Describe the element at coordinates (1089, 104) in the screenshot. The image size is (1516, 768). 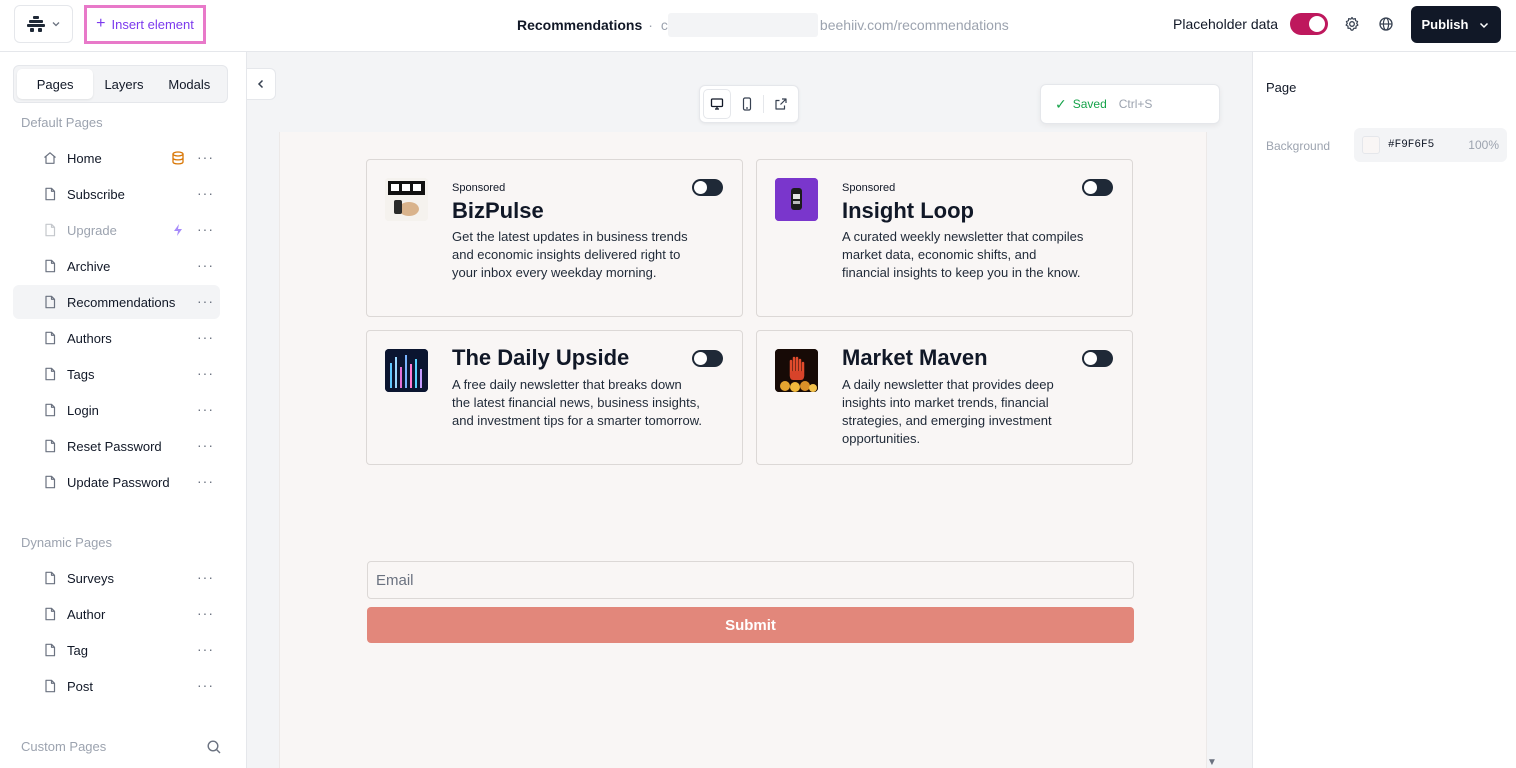
I see `saved-label: Saved` at that location.